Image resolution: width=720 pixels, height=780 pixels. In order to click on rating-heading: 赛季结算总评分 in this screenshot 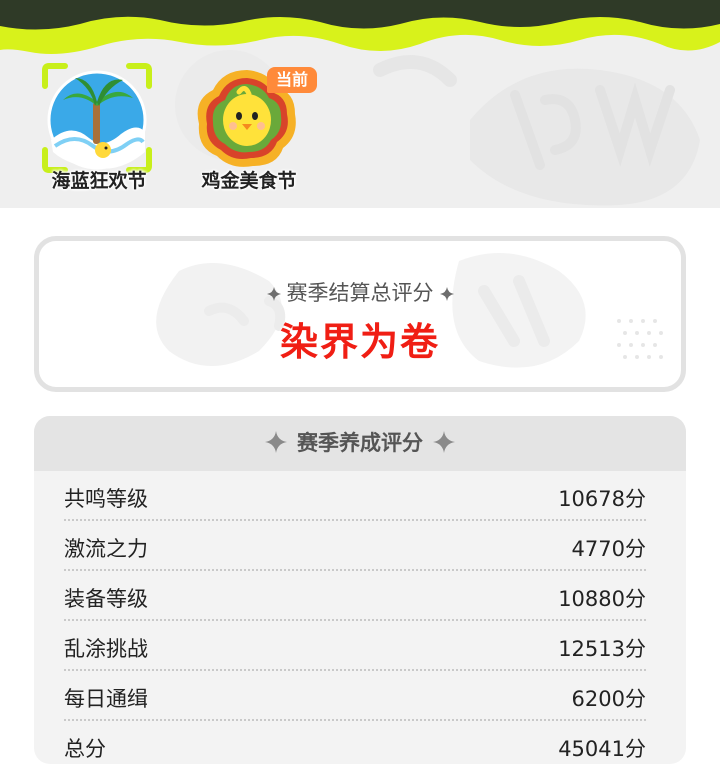, I will do `click(360, 293)`.